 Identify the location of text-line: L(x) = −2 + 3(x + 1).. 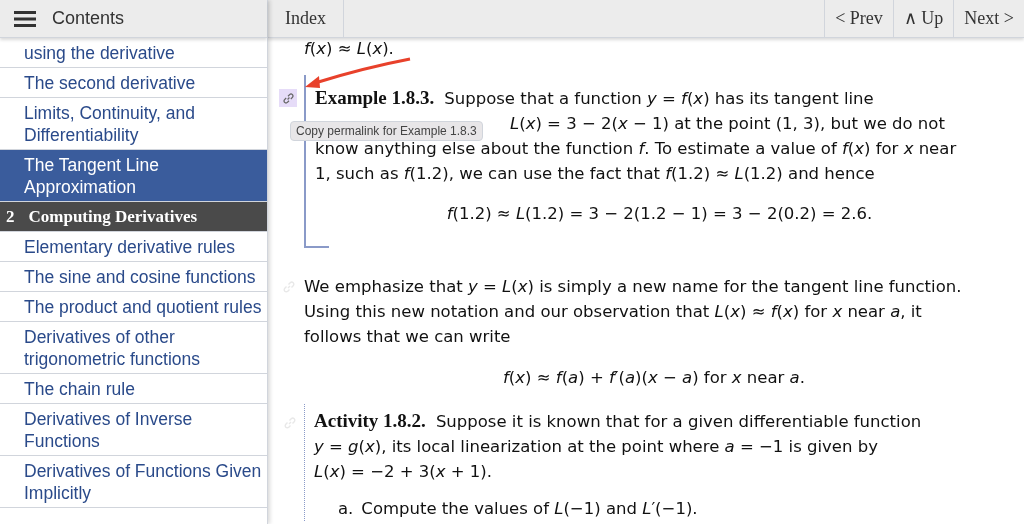
(403, 472).